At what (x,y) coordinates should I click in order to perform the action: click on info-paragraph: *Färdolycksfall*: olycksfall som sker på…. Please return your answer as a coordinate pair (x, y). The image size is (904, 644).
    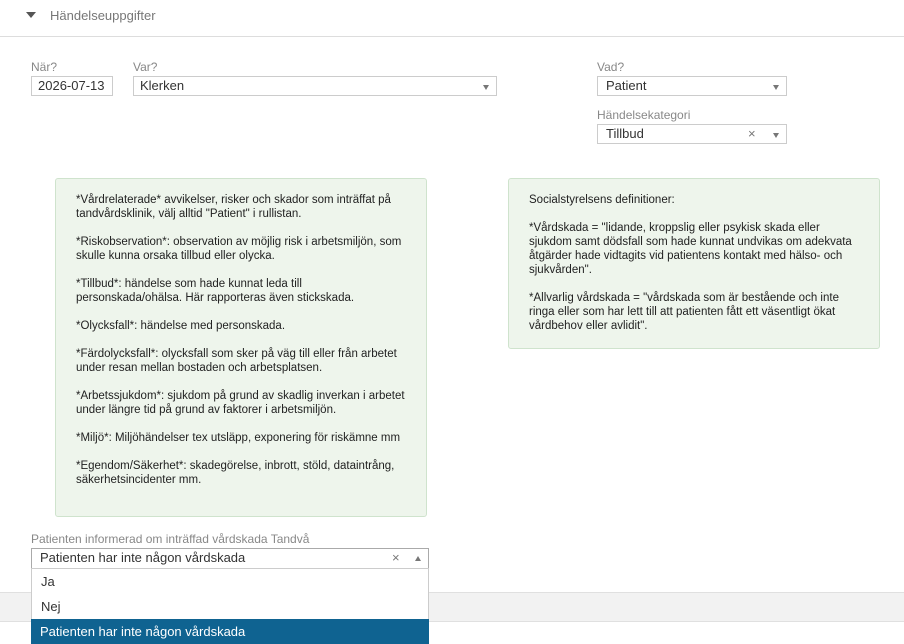
    Looking at the image, I should click on (236, 361).